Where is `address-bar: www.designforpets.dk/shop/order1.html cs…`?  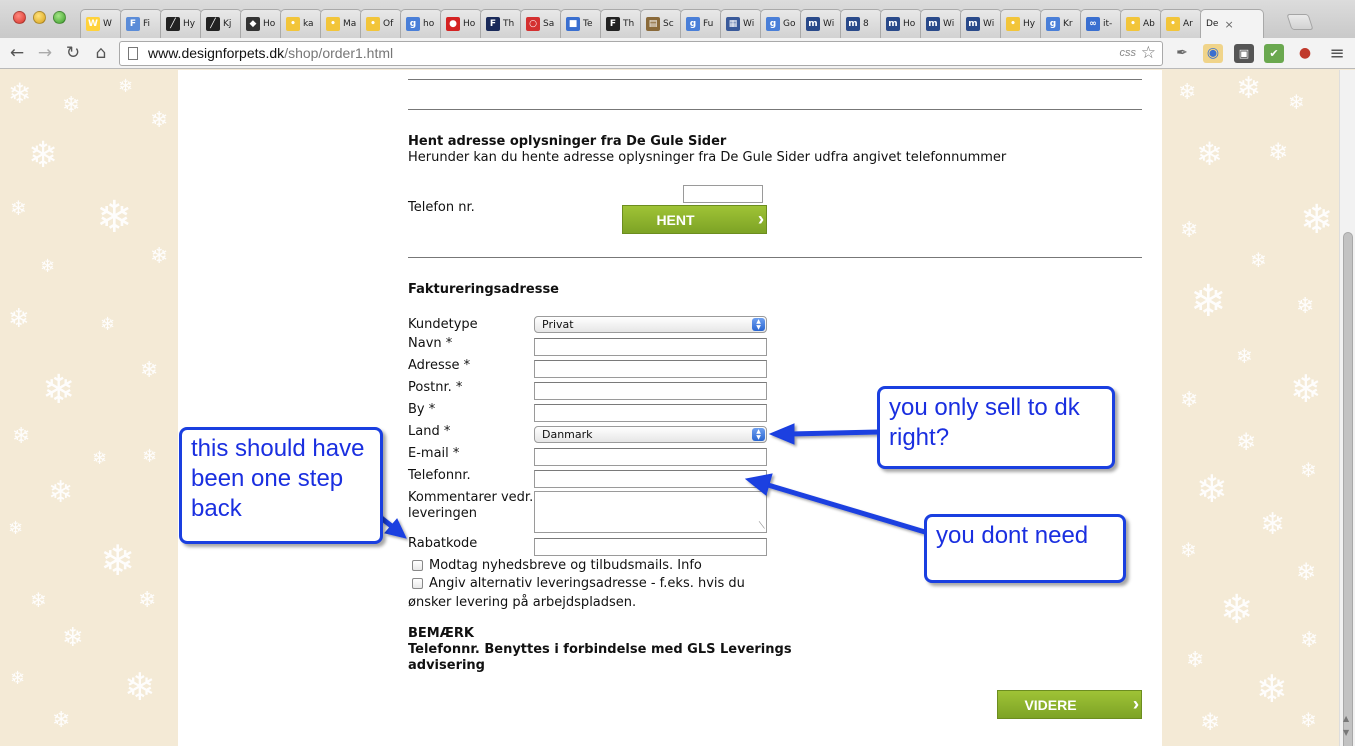 address-bar: www.designforpets.dk/shop/order1.html cs… is located at coordinates (641, 53).